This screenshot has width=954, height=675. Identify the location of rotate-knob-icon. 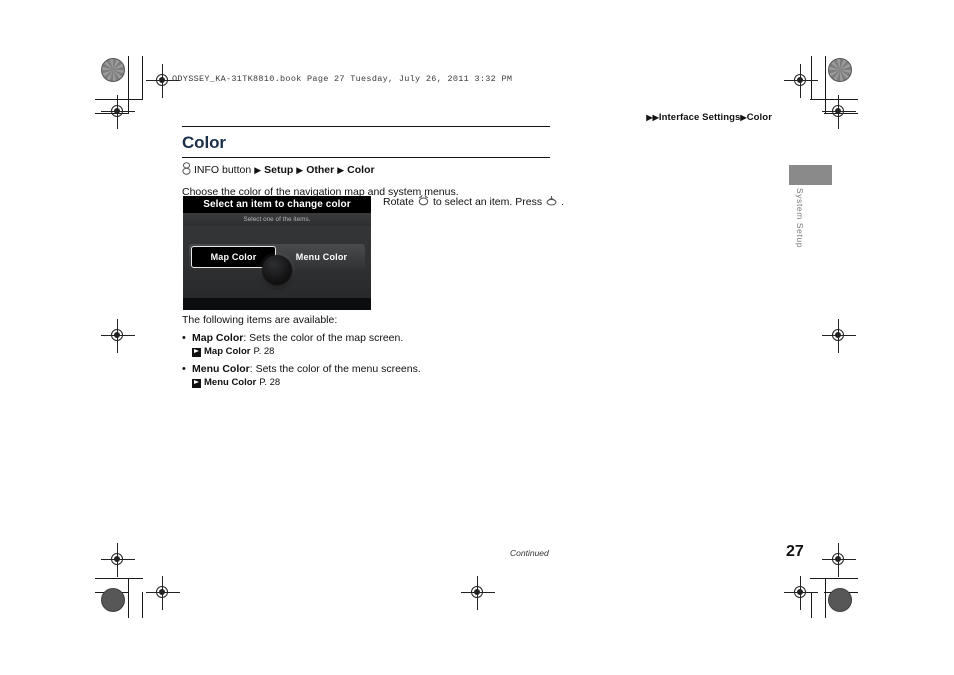
(423, 201).